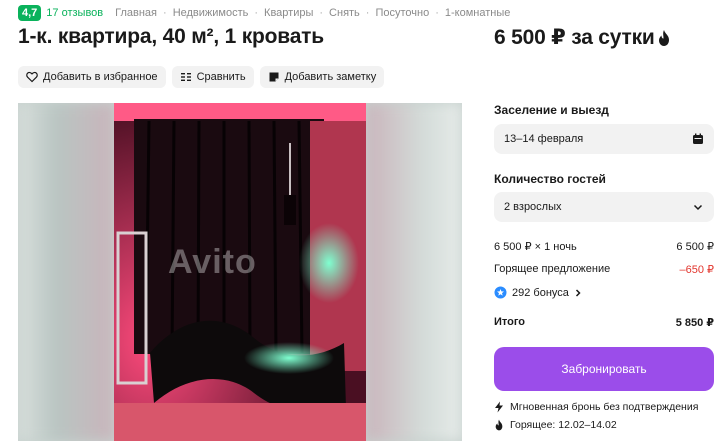  Describe the element at coordinates (604, 322) in the screenshot. I see `total-row: Итого 5 850 ₽` at that location.